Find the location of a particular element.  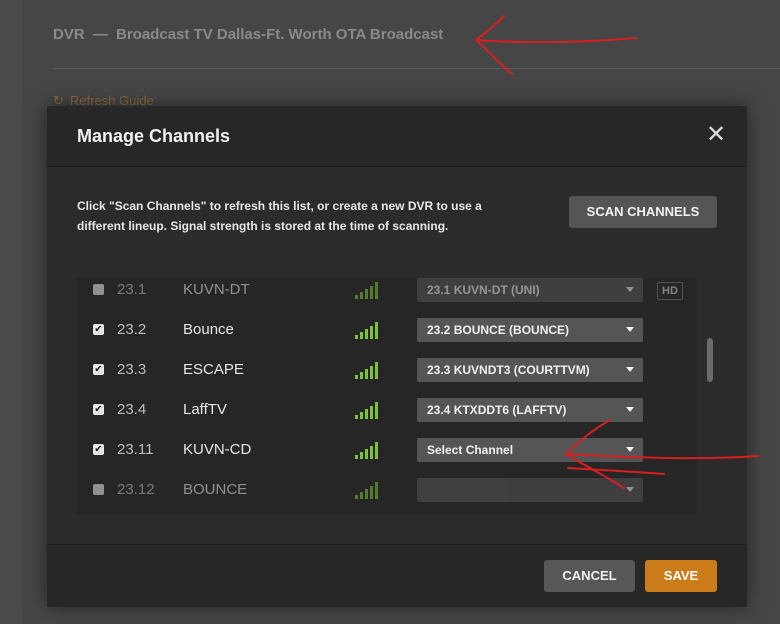

channel-row: 23.1 KUVN-DT 23.1 KUVN-DT (UNI) HD is located at coordinates (387, 294).